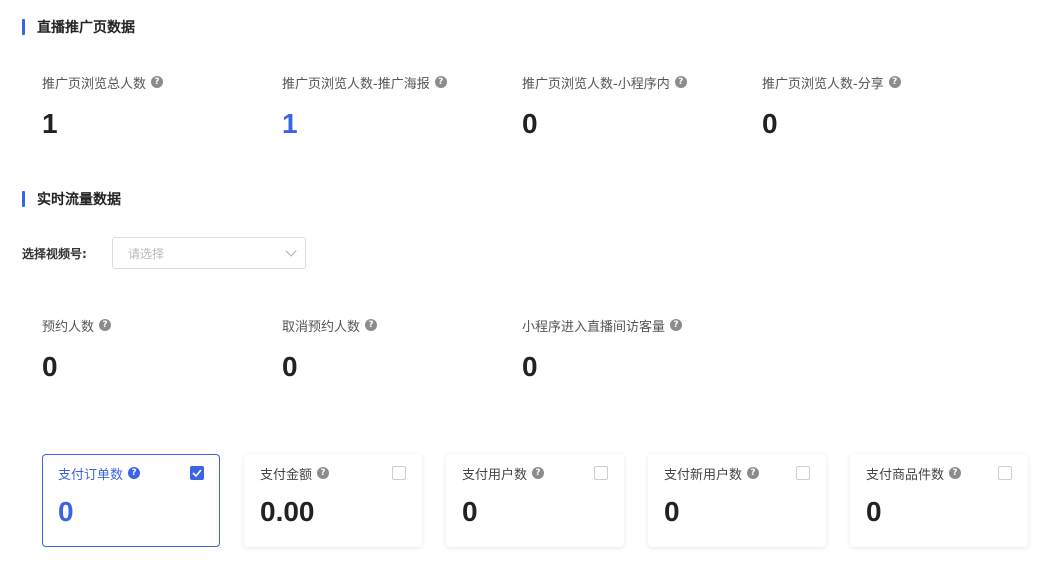  What do you see at coordinates (535, 500) in the screenshot?
I see `card-paid-users: 支付用户数? 0` at bounding box center [535, 500].